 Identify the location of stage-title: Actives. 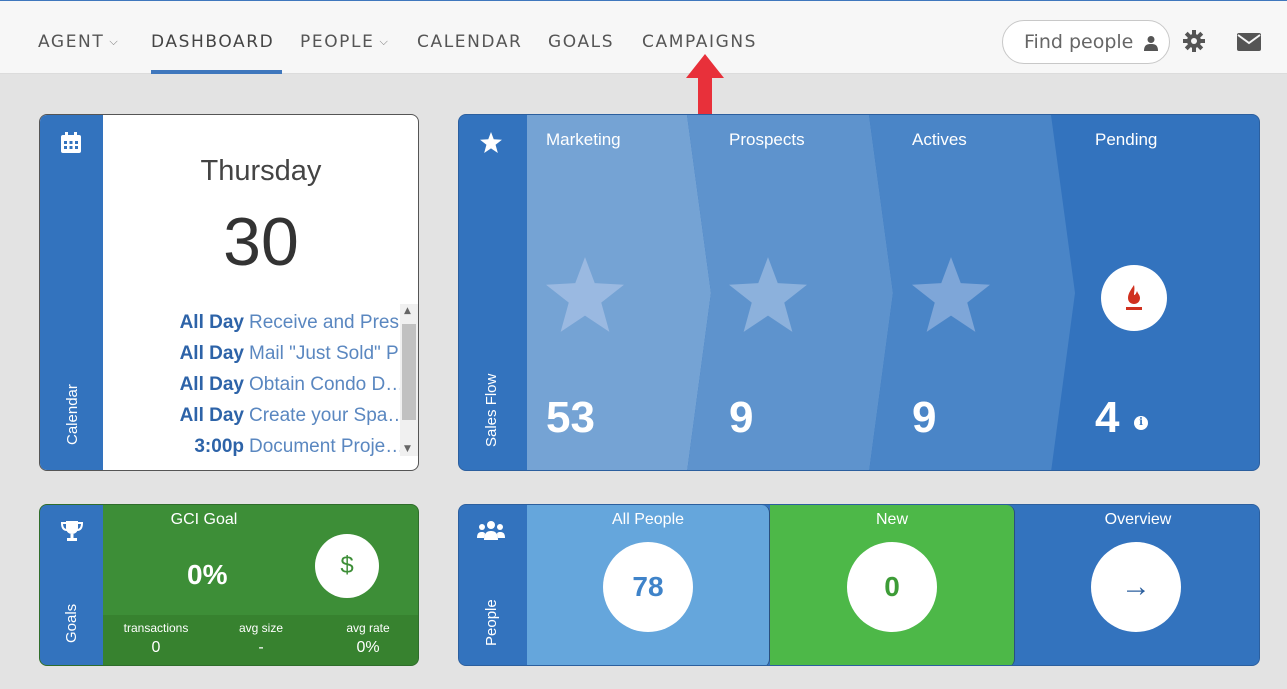
(939, 139).